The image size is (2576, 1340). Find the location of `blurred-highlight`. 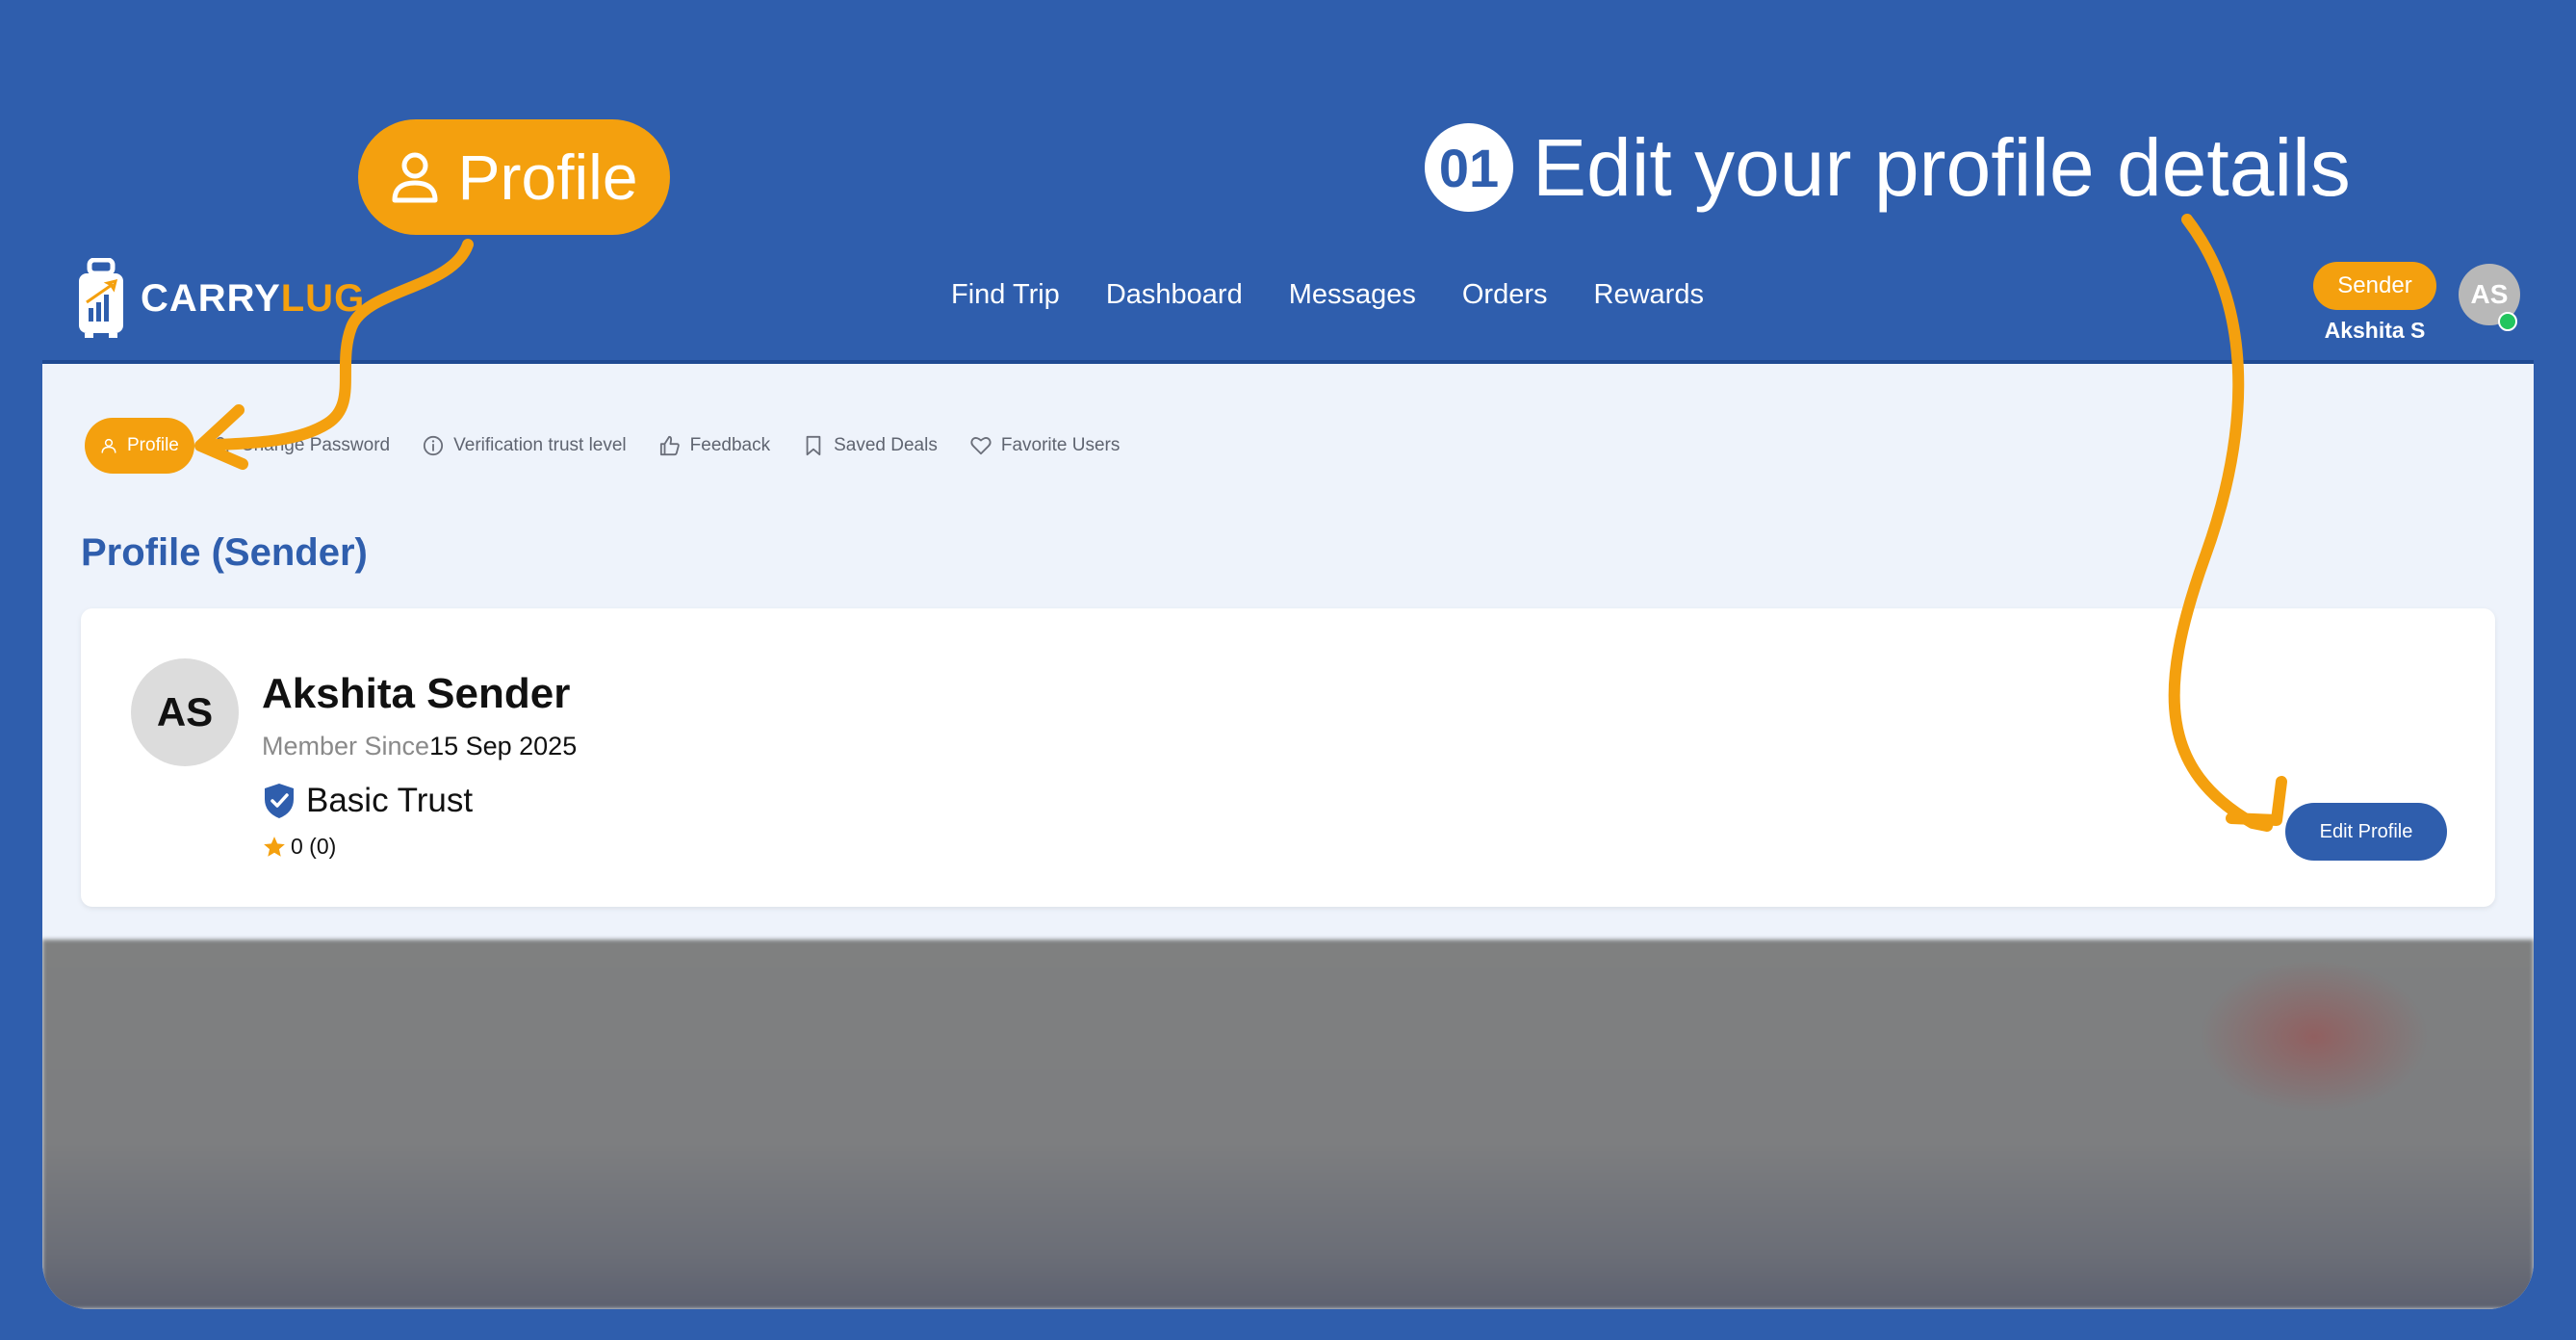

blurred-highlight is located at coordinates (2314, 1037).